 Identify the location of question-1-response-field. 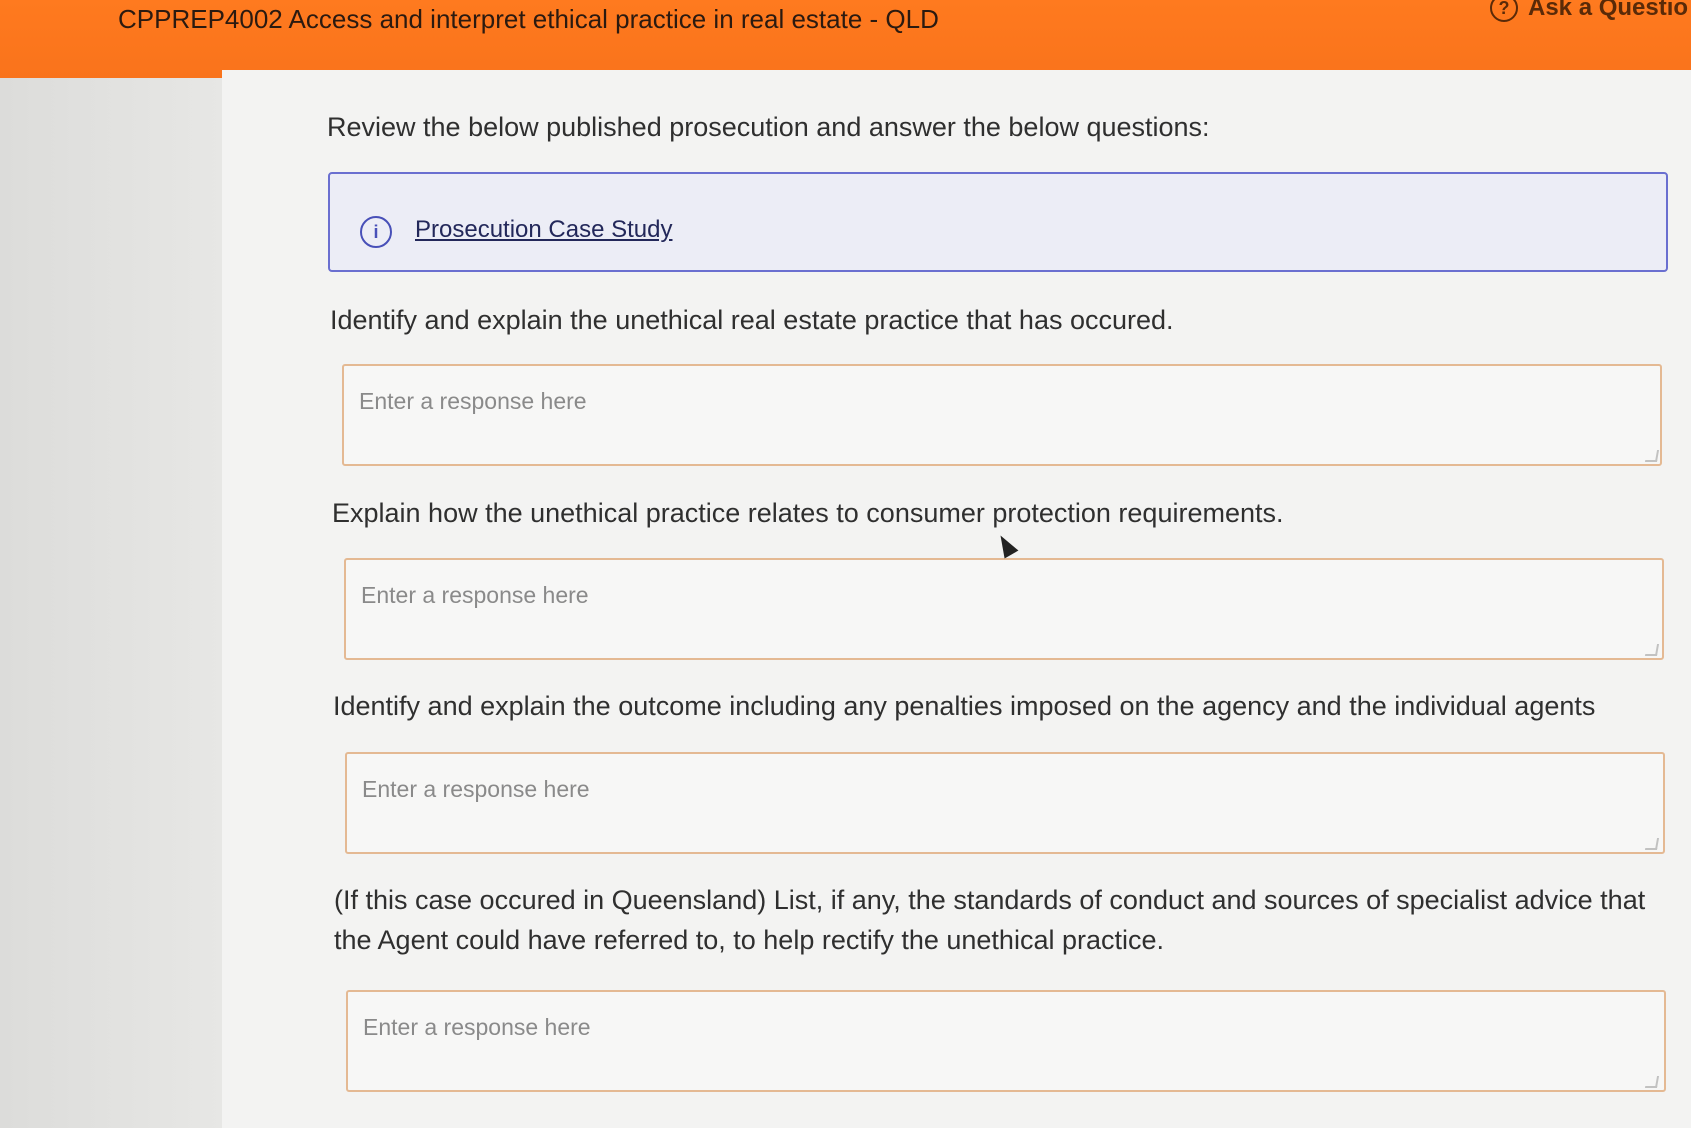
(1002, 415).